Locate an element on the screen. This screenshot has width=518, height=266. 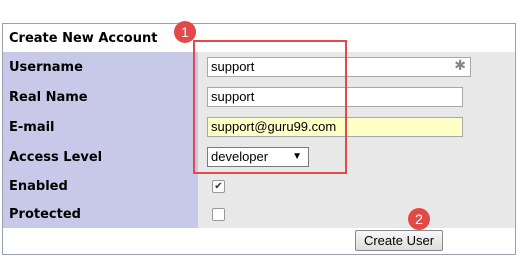
required-asterisk-icon: ✱ is located at coordinates (460, 65).